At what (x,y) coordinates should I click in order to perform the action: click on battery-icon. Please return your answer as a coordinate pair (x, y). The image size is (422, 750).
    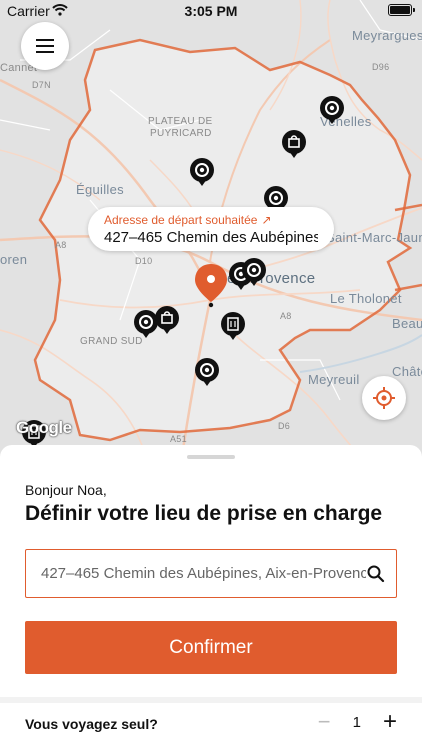
    Looking at the image, I should click on (401, 10).